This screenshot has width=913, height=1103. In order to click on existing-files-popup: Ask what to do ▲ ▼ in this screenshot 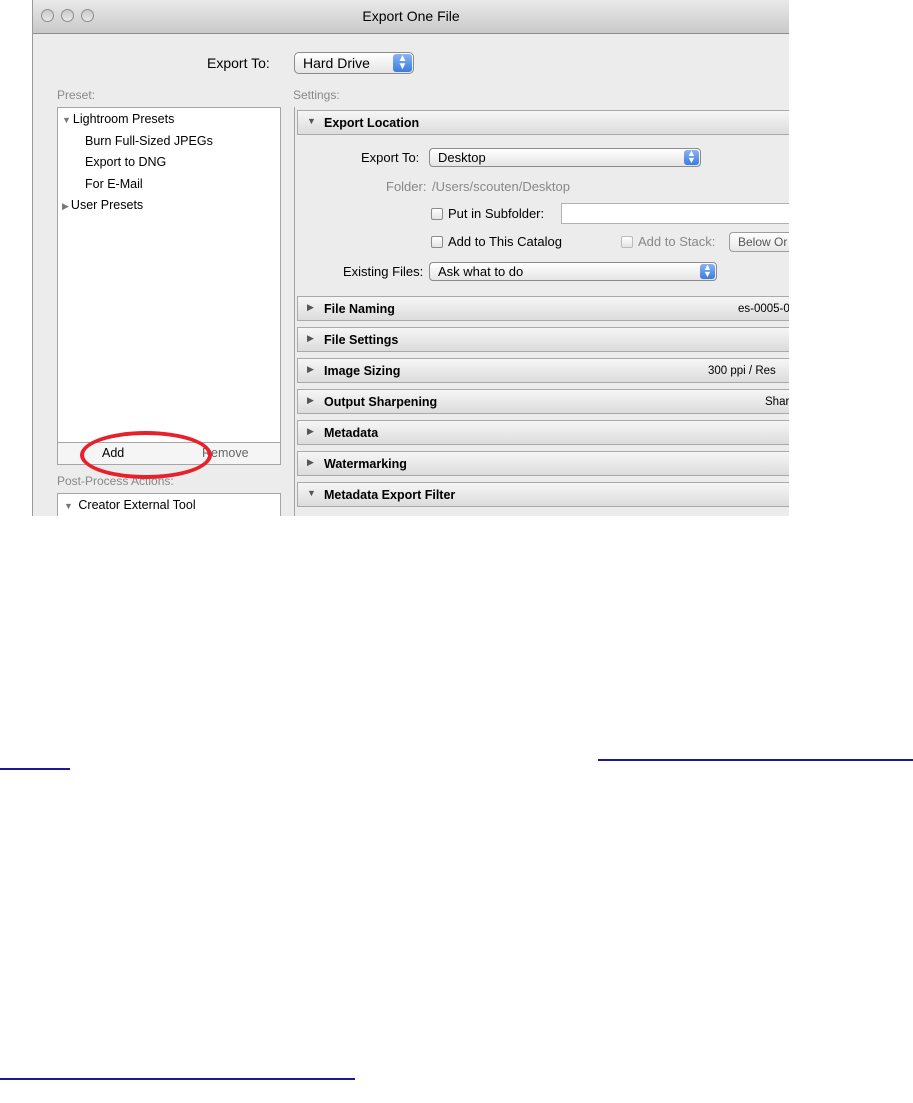, I will do `click(573, 271)`.